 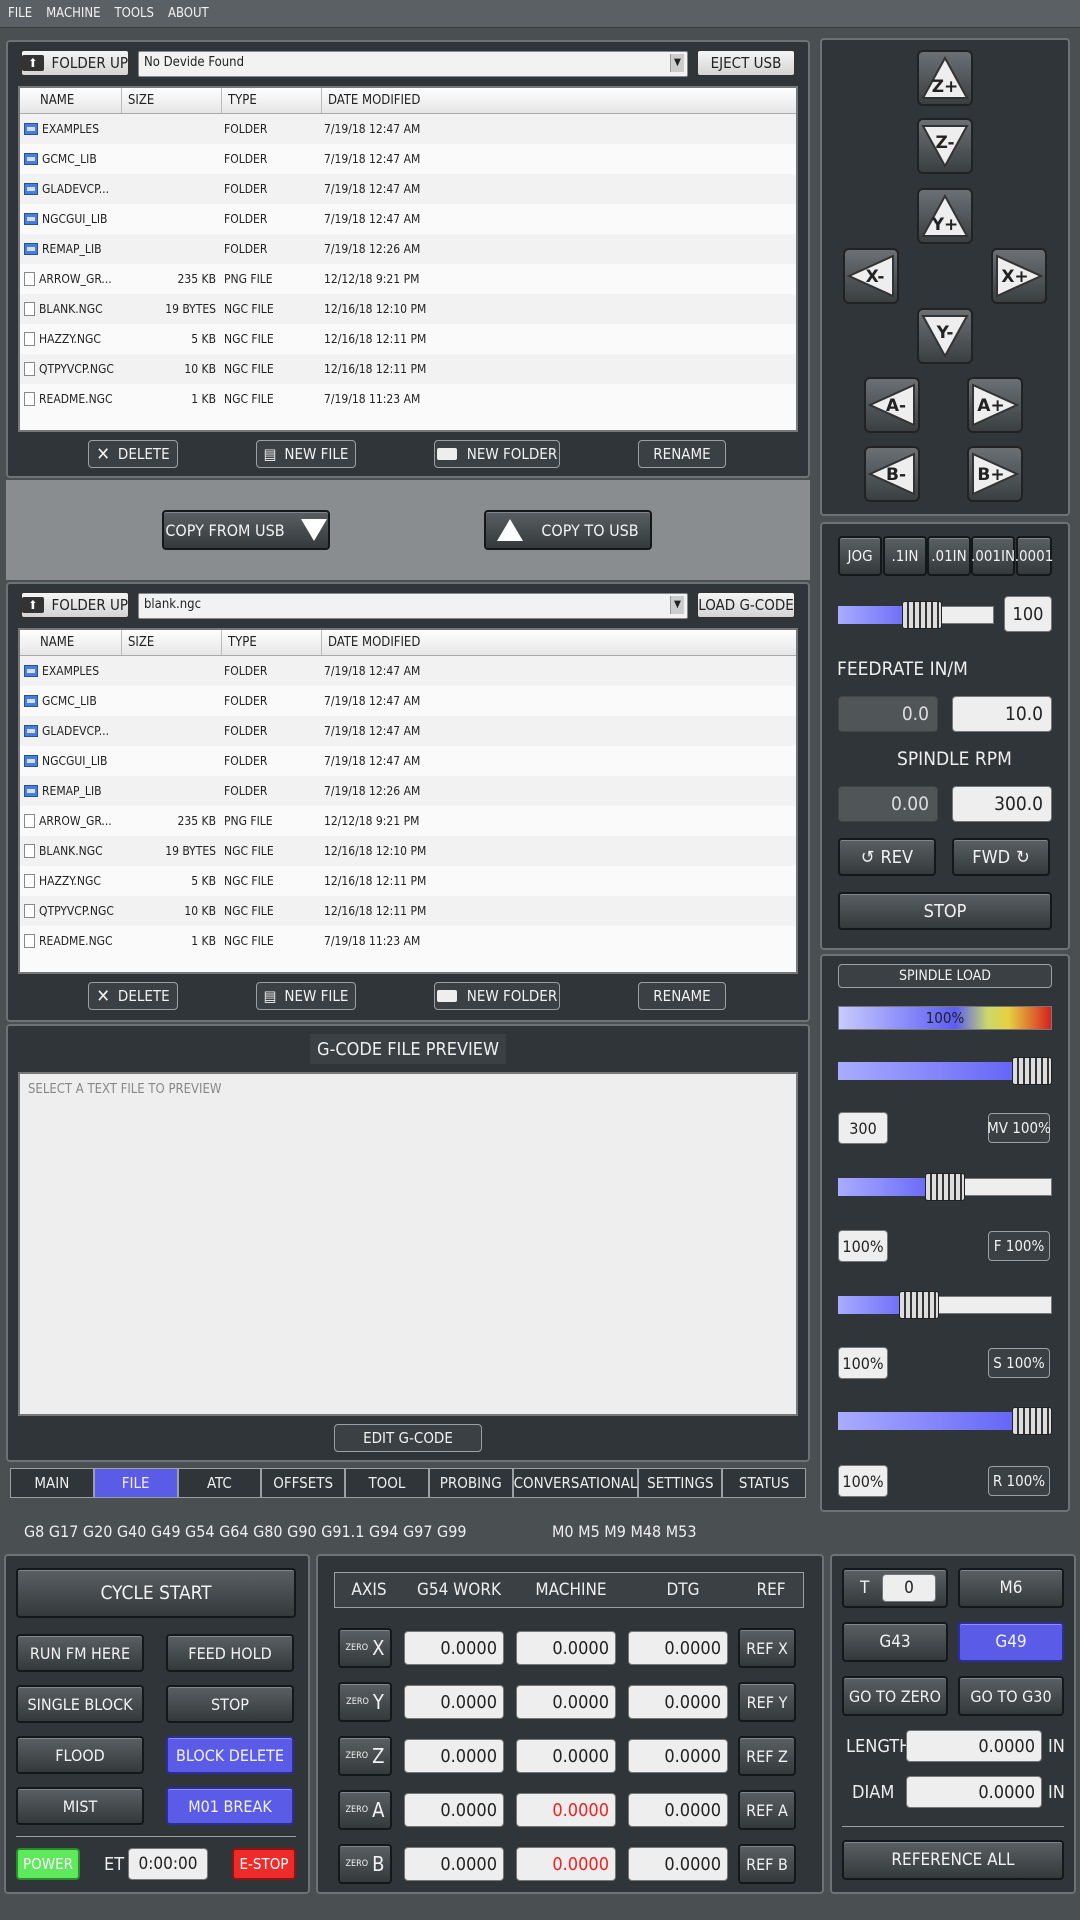 What do you see at coordinates (133, 996) in the screenshot?
I see `local-delete-button: ✕ DELETE` at bounding box center [133, 996].